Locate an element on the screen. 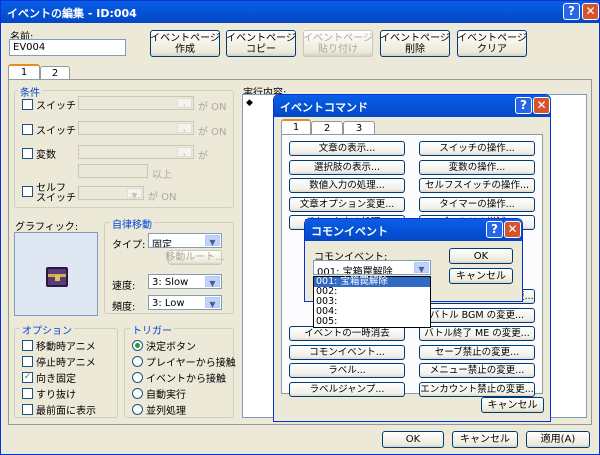 The height and width of the screenshot is (455, 600). command-tab-2: 2 is located at coordinates (327, 128).